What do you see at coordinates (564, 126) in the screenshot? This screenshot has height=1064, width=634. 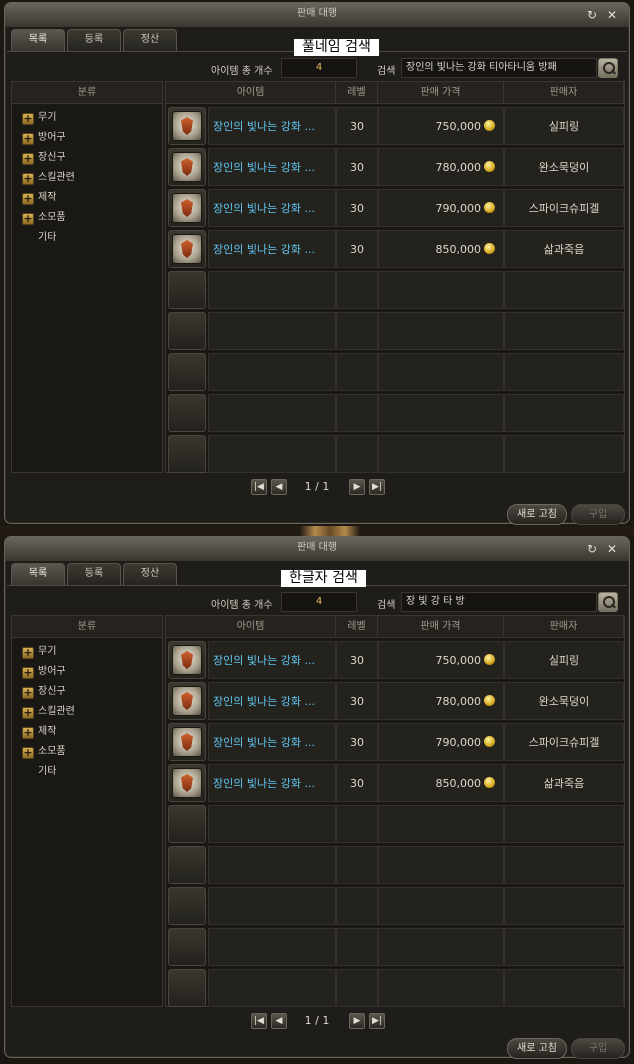 I see `seller-name: 실피링` at bounding box center [564, 126].